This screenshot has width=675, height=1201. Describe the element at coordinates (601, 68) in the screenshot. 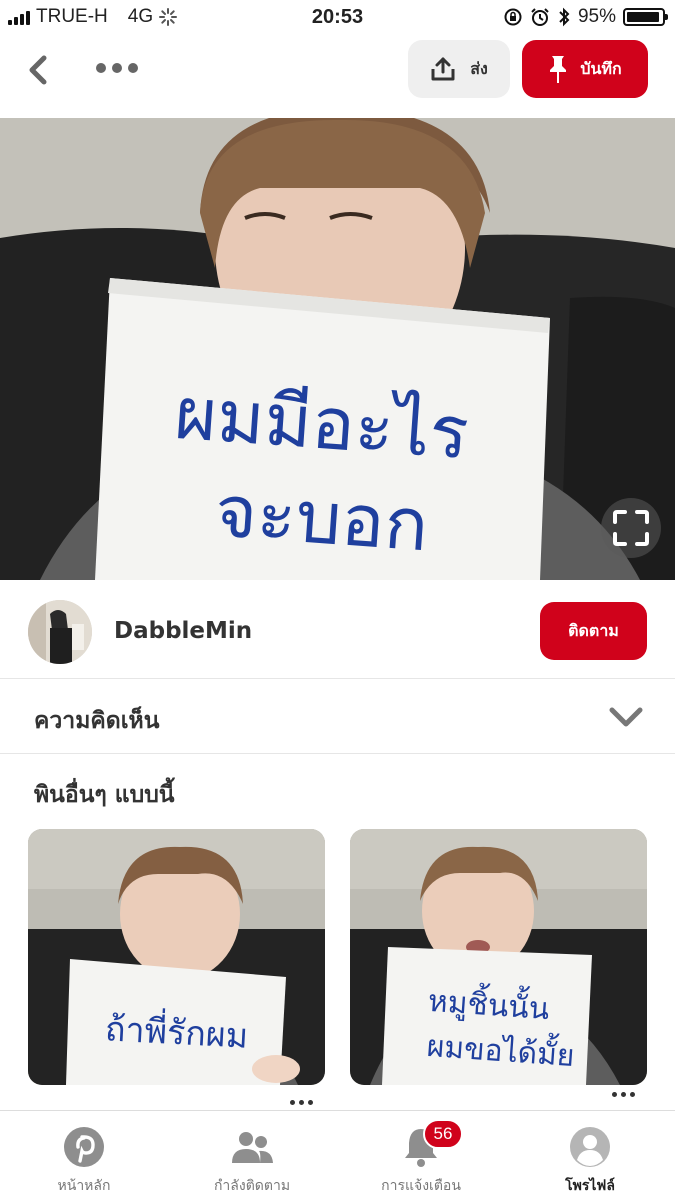

I see `save-label: บันทึก` at that location.